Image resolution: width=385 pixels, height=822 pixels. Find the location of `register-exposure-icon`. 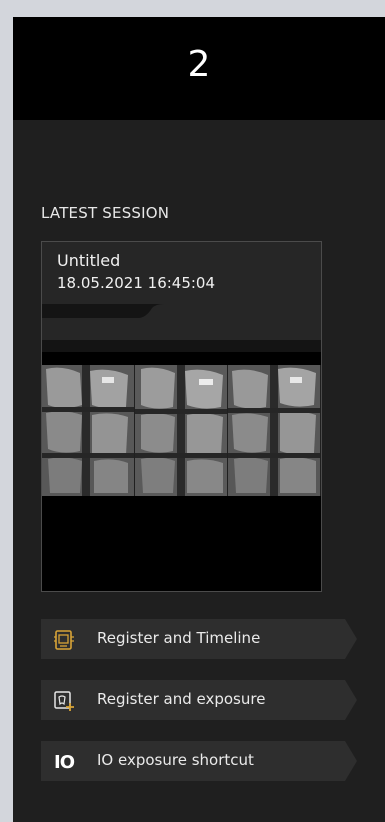

register-exposure-icon is located at coordinates (64, 701).